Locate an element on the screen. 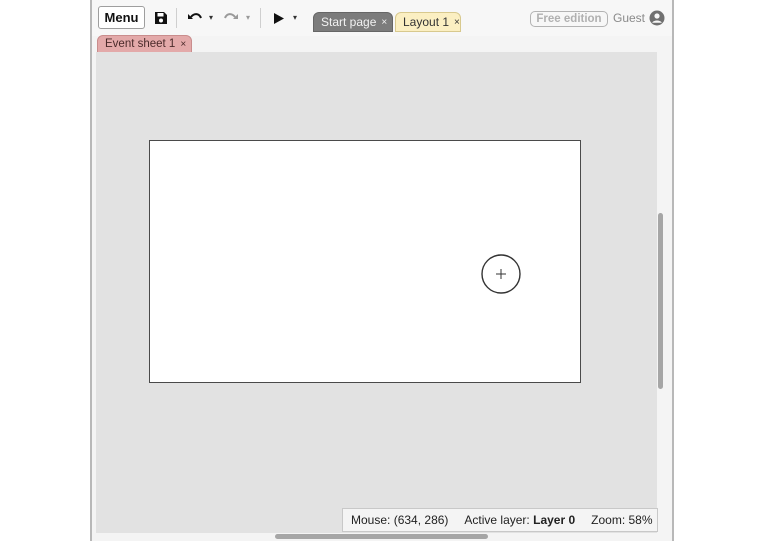 This screenshot has width=763, height=541. play-icon is located at coordinates (279, 18).